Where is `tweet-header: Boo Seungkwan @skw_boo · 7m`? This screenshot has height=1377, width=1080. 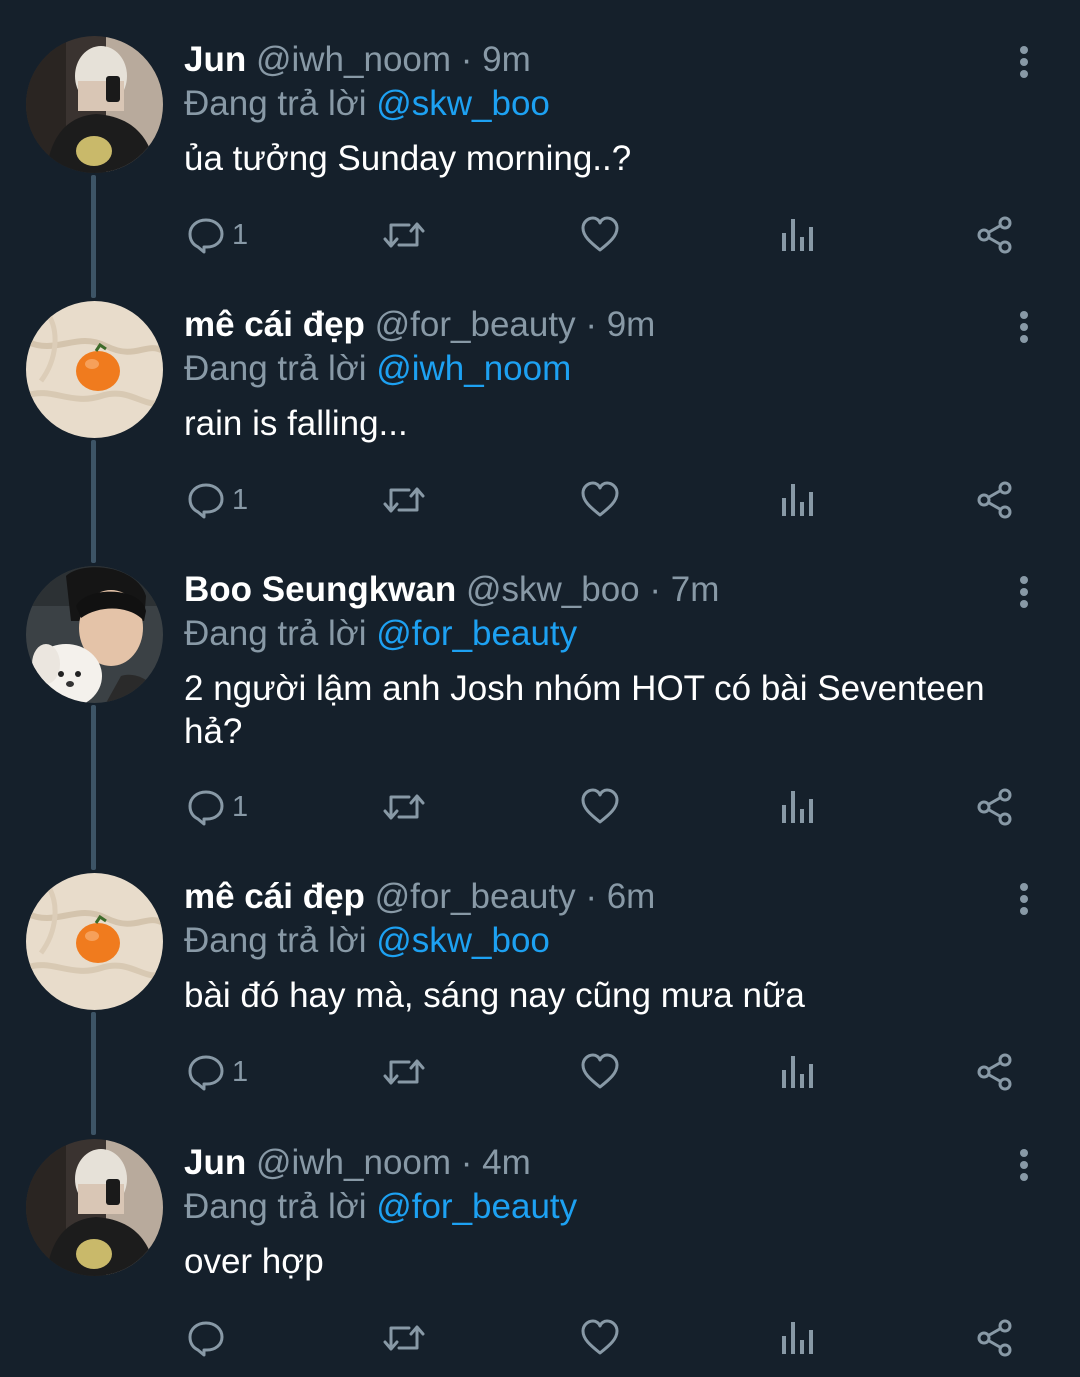 tweet-header: Boo Seungkwan @skw_boo · 7m is located at coordinates (451, 590).